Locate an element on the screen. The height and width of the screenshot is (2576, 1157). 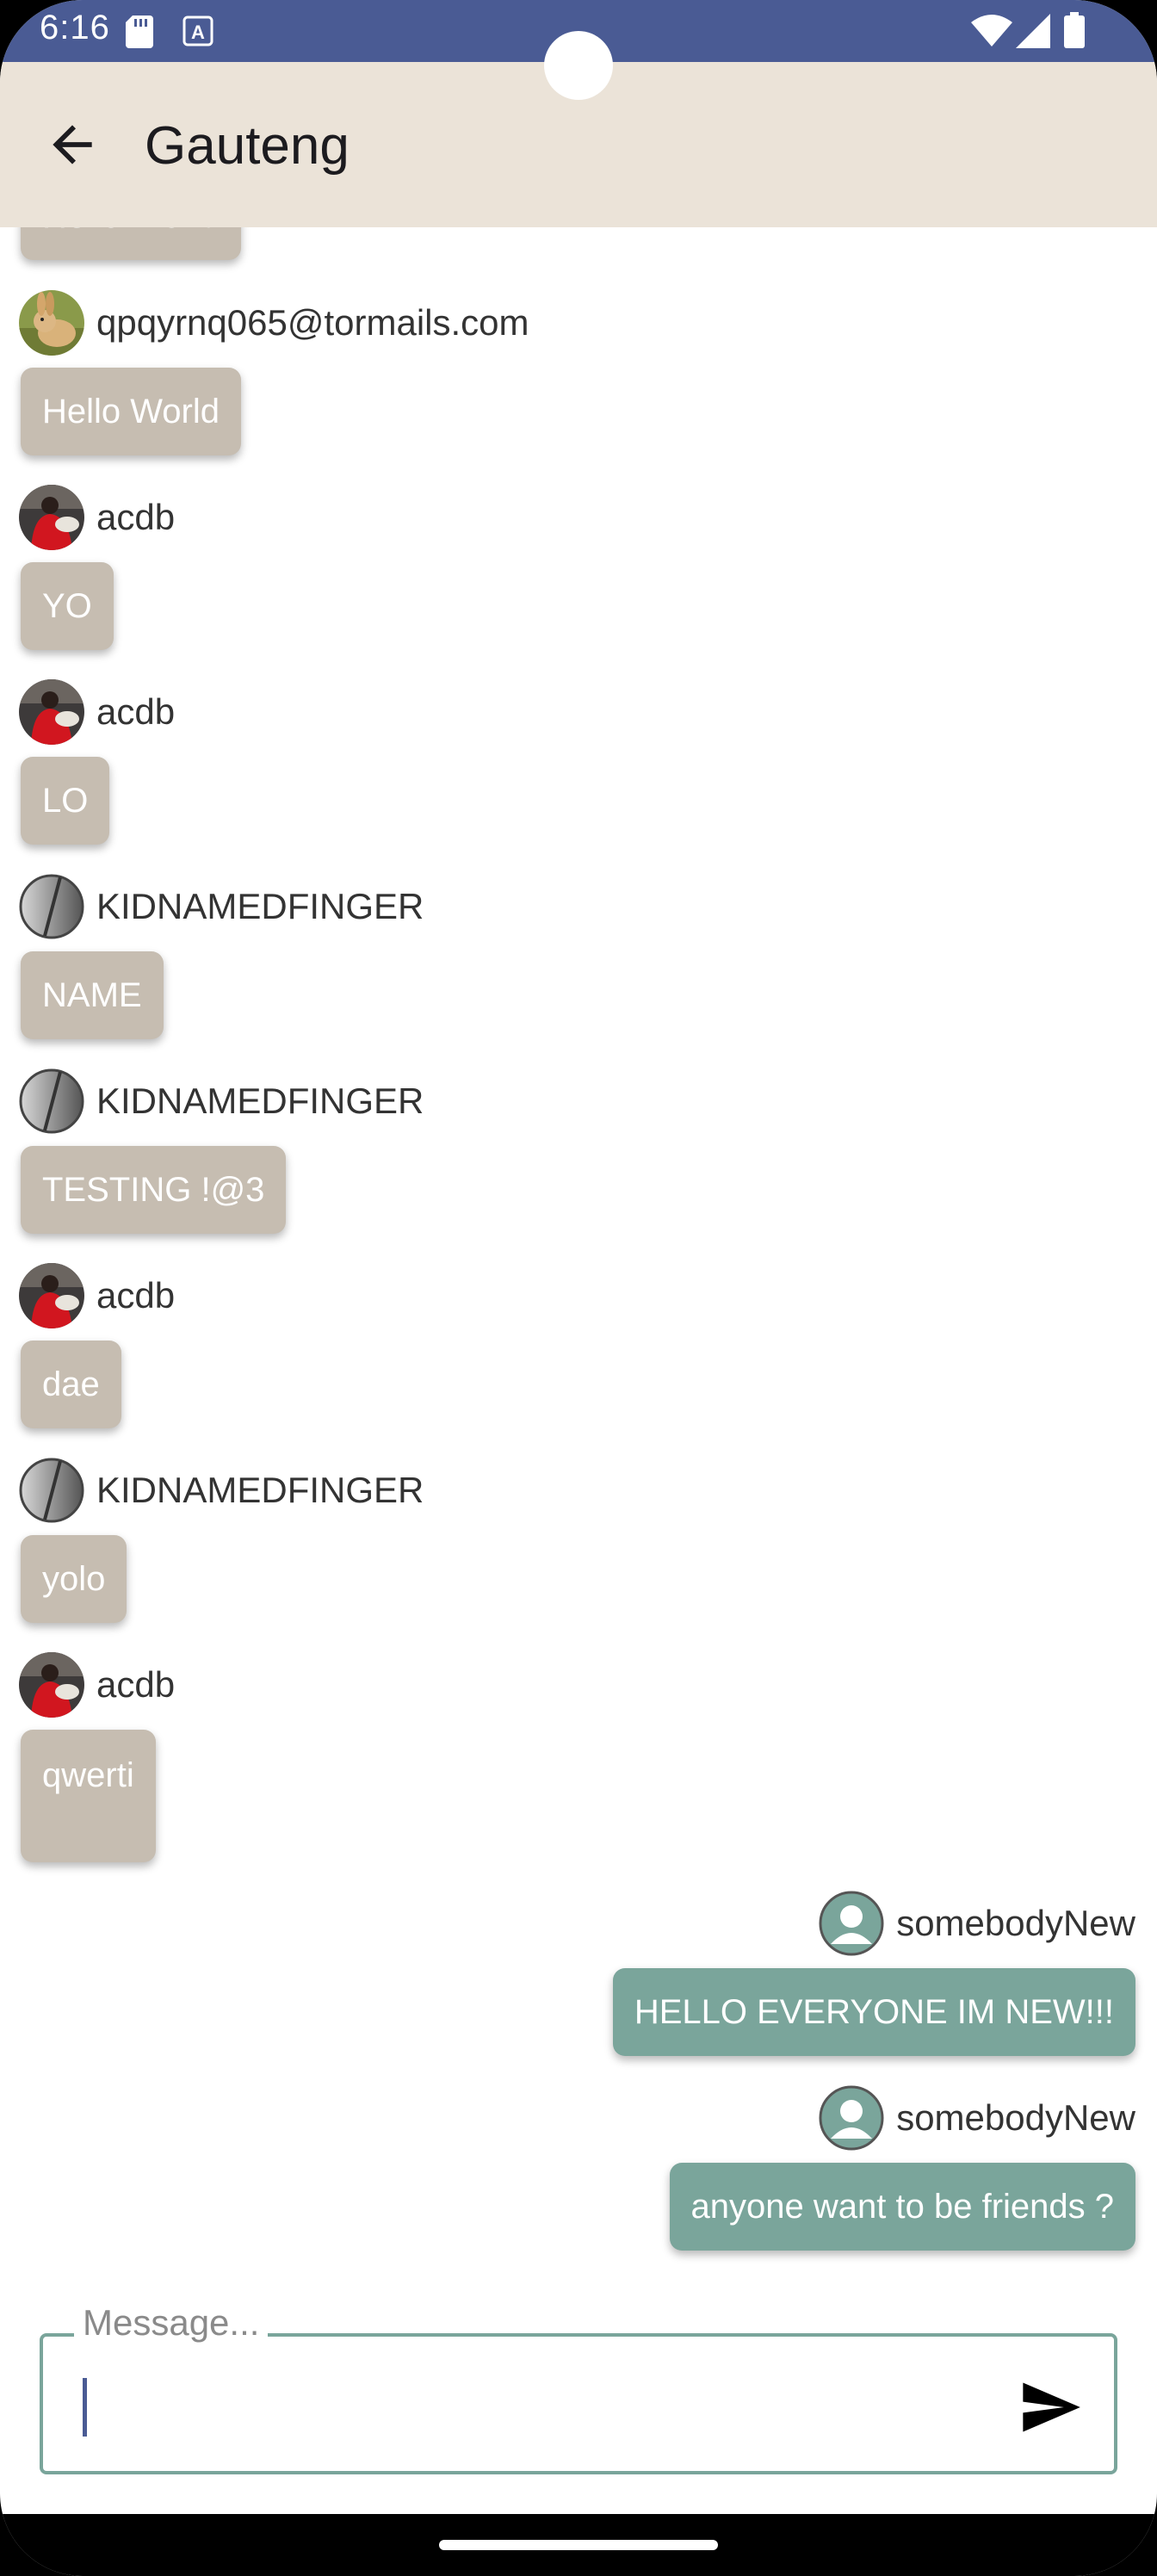
message-bubble: yolo is located at coordinates (74, 1579).